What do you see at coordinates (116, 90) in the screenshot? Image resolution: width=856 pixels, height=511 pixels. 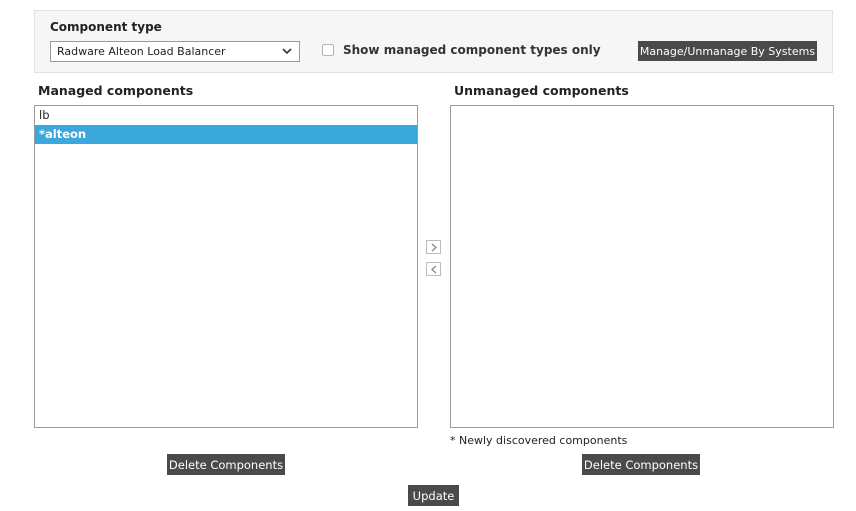 I see `managed-components-title: Managed components` at bounding box center [116, 90].